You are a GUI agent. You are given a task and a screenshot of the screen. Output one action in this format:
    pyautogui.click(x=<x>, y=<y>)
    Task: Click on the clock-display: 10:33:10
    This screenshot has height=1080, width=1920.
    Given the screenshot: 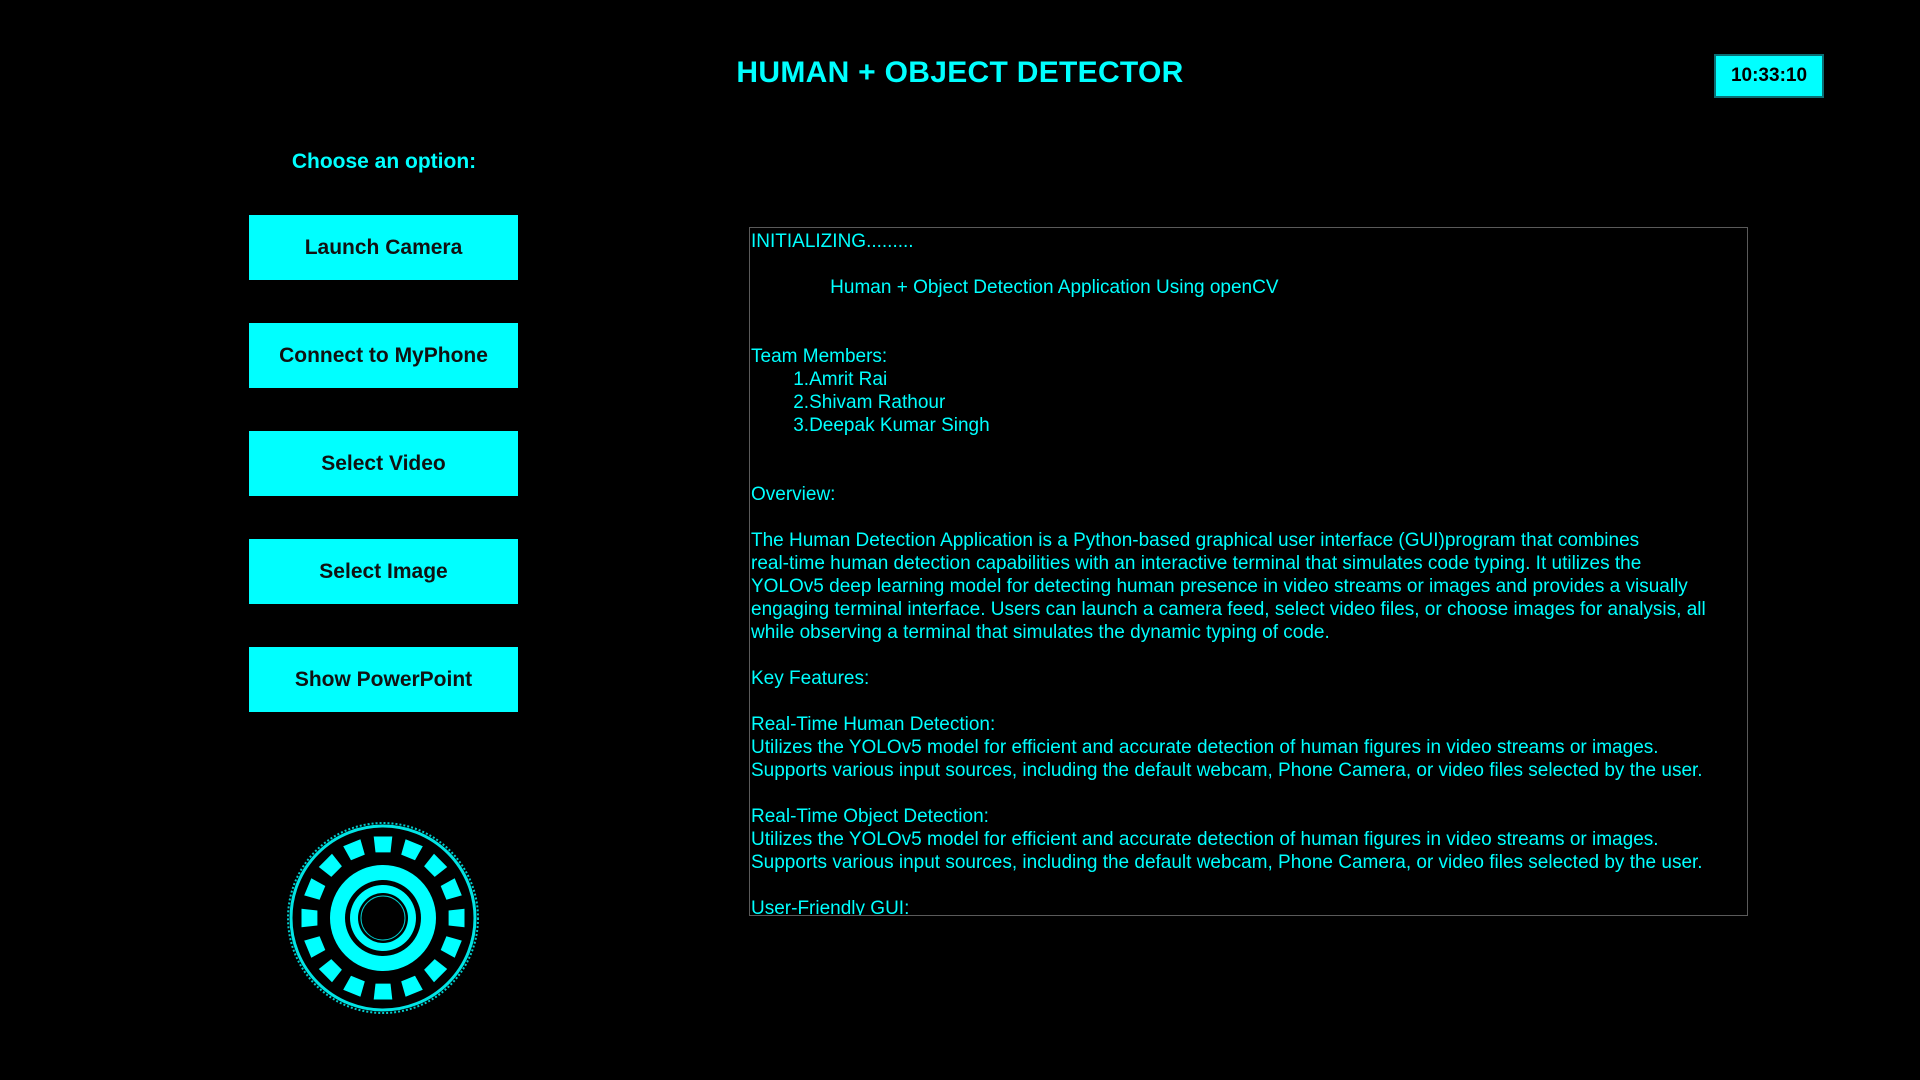 What is the action you would take?
    pyautogui.click(x=1769, y=76)
    